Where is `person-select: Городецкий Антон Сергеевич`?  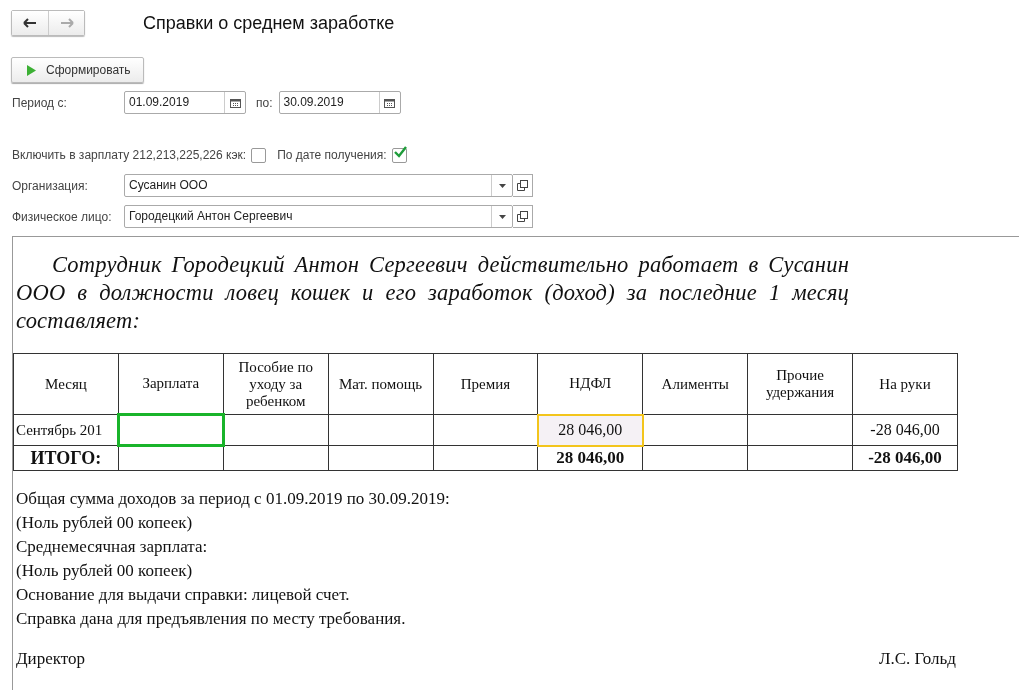 person-select: Городецкий Антон Сергеевич is located at coordinates (318, 216).